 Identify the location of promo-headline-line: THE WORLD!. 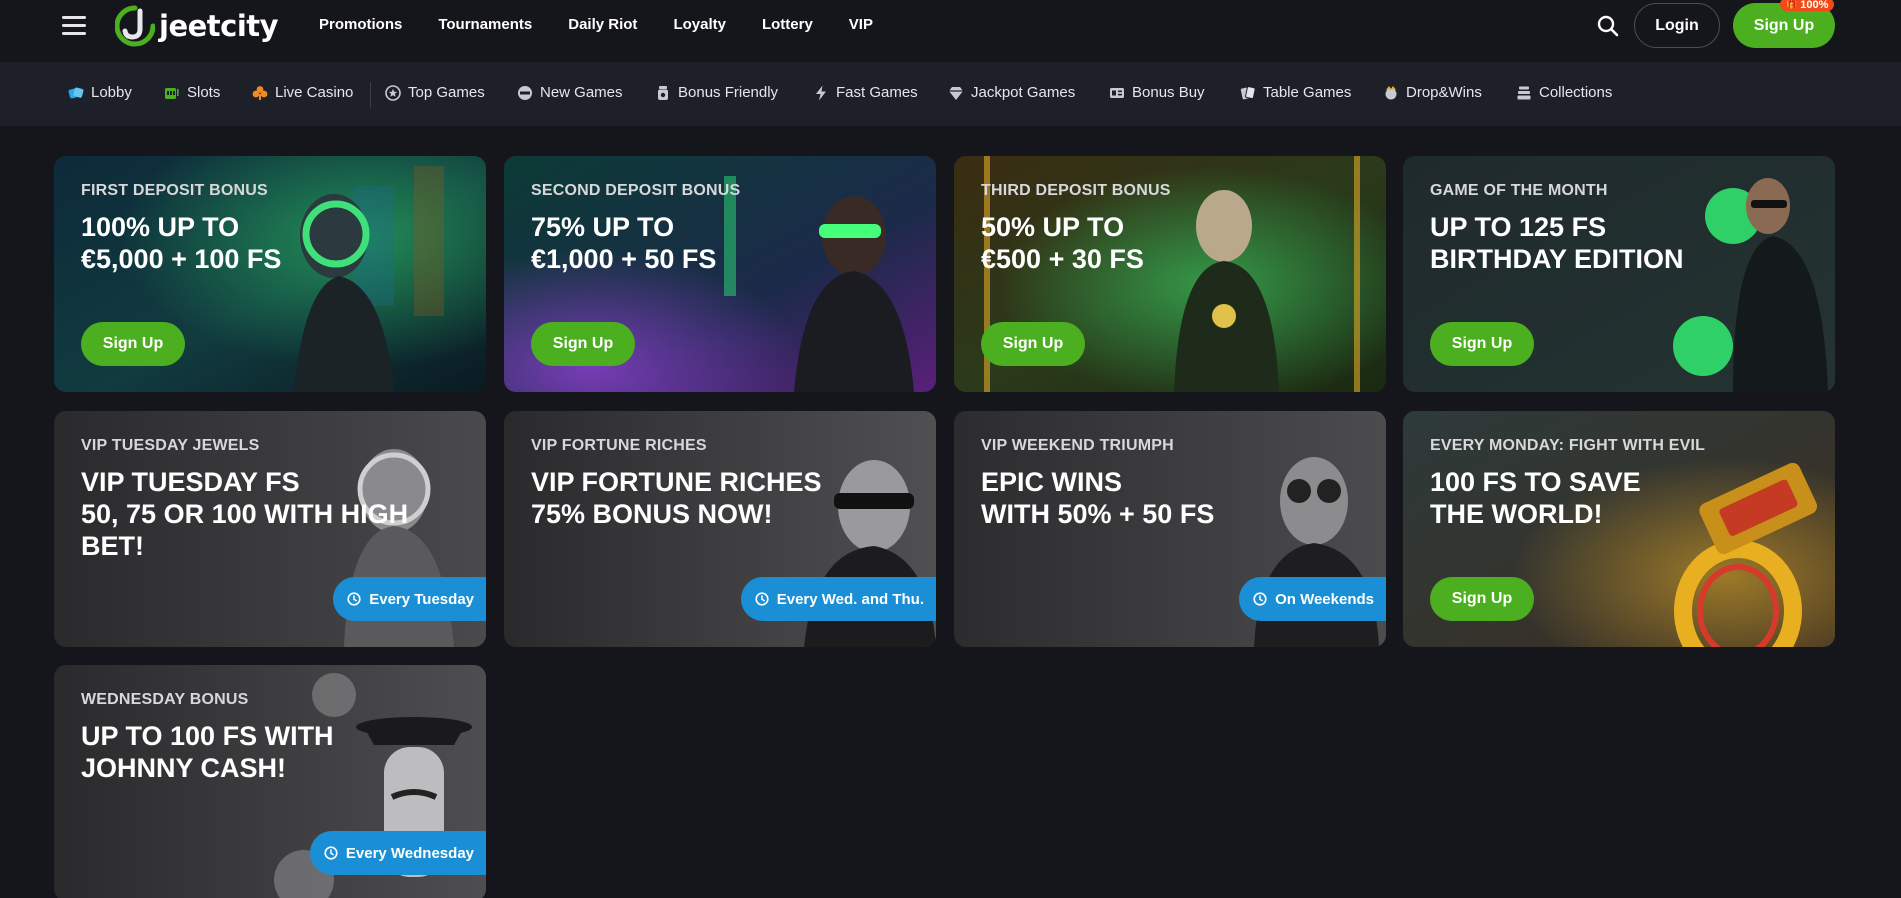
(1516, 514).